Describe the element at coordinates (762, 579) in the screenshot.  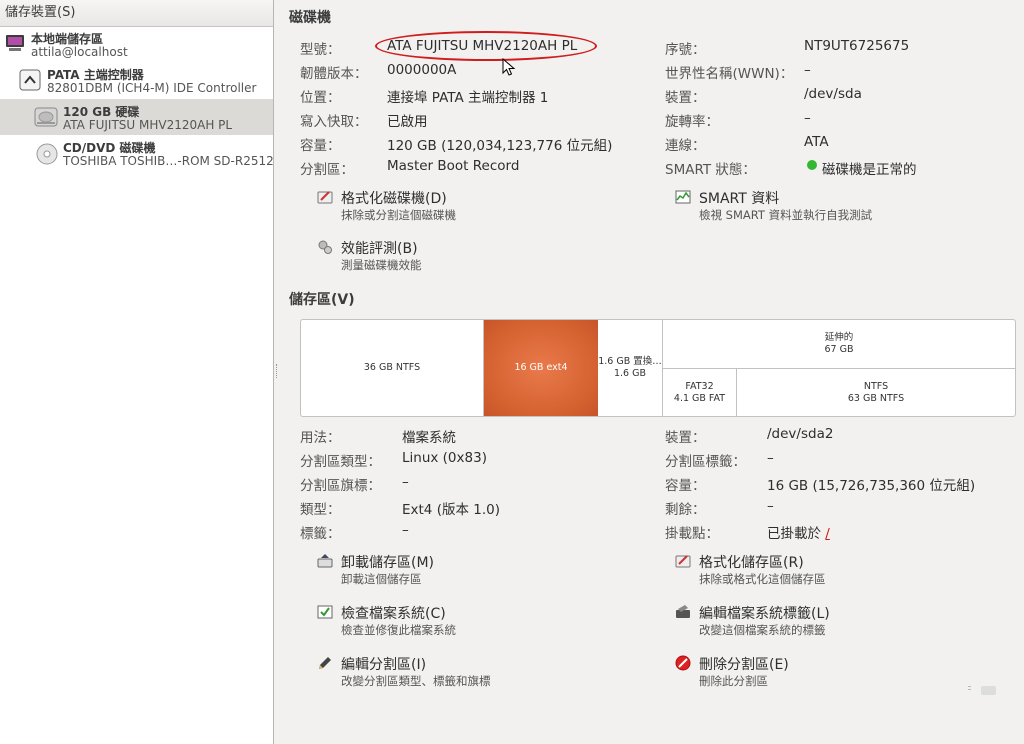
I see `format-volume-desc: 抹除或格式化這個儲存區` at that location.